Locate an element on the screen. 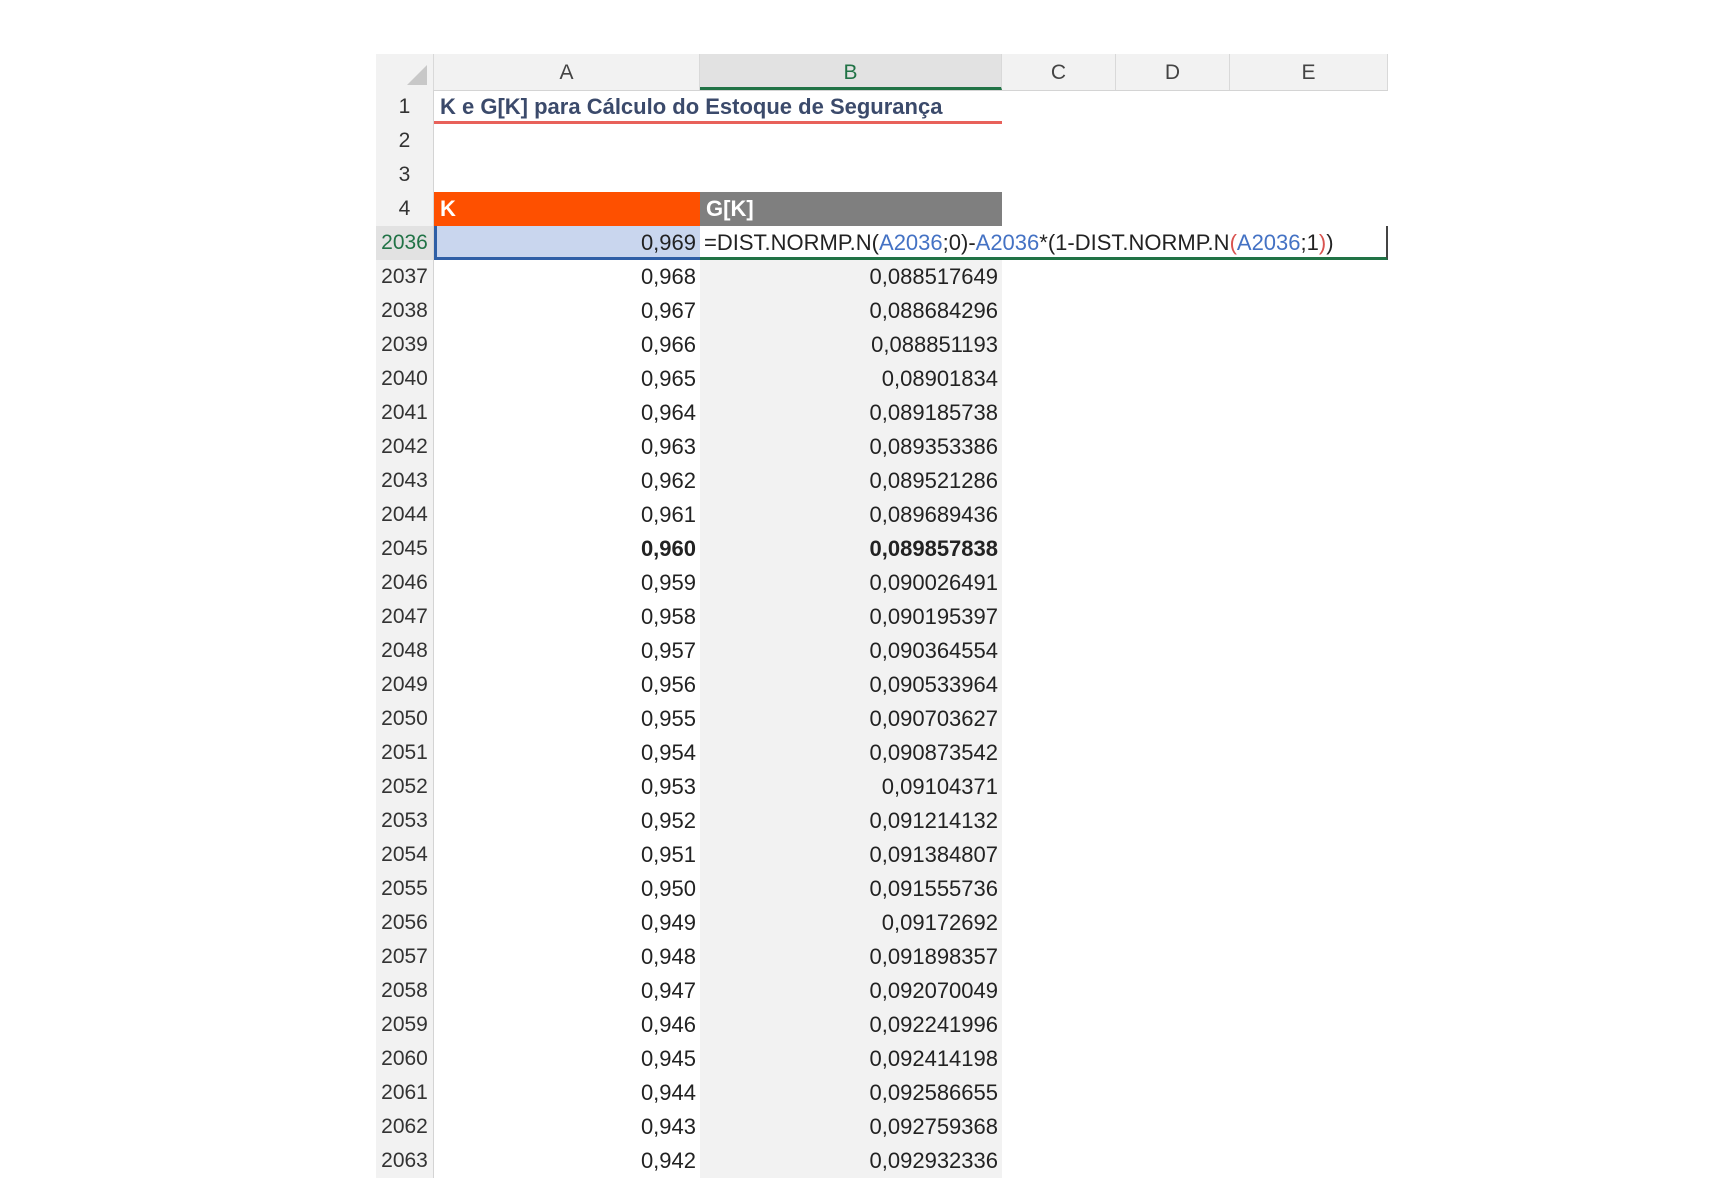 This screenshot has height=1192, width=1715. gk-value-cell: 0,088684296 is located at coordinates (851, 311).